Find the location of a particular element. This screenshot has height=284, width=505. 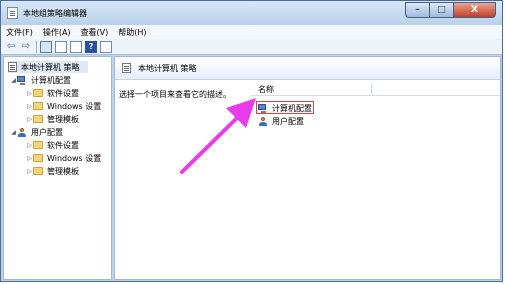

toolbar-divider is located at coordinates (36, 46).